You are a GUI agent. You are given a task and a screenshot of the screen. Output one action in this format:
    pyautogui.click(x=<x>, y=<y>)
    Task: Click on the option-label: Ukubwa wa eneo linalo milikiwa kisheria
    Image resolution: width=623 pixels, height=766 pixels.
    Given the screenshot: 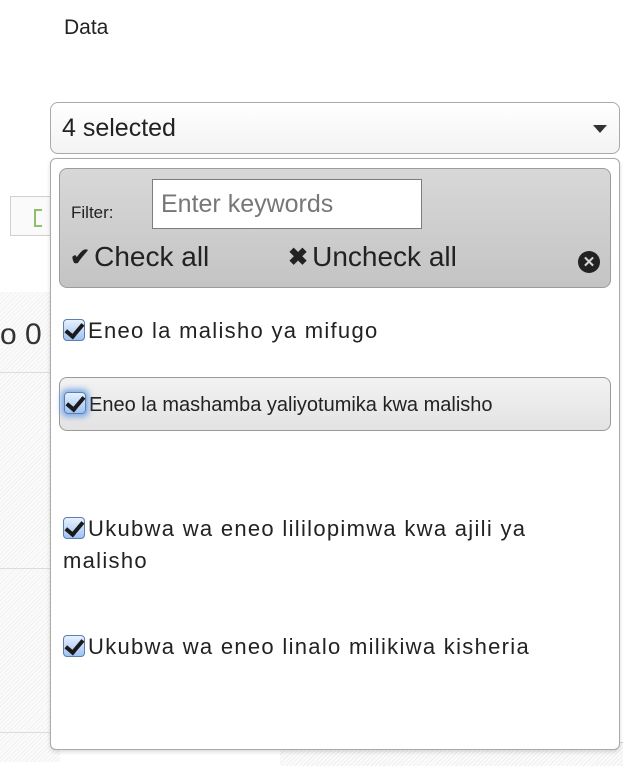 What is the action you would take?
    pyautogui.click(x=309, y=646)
    